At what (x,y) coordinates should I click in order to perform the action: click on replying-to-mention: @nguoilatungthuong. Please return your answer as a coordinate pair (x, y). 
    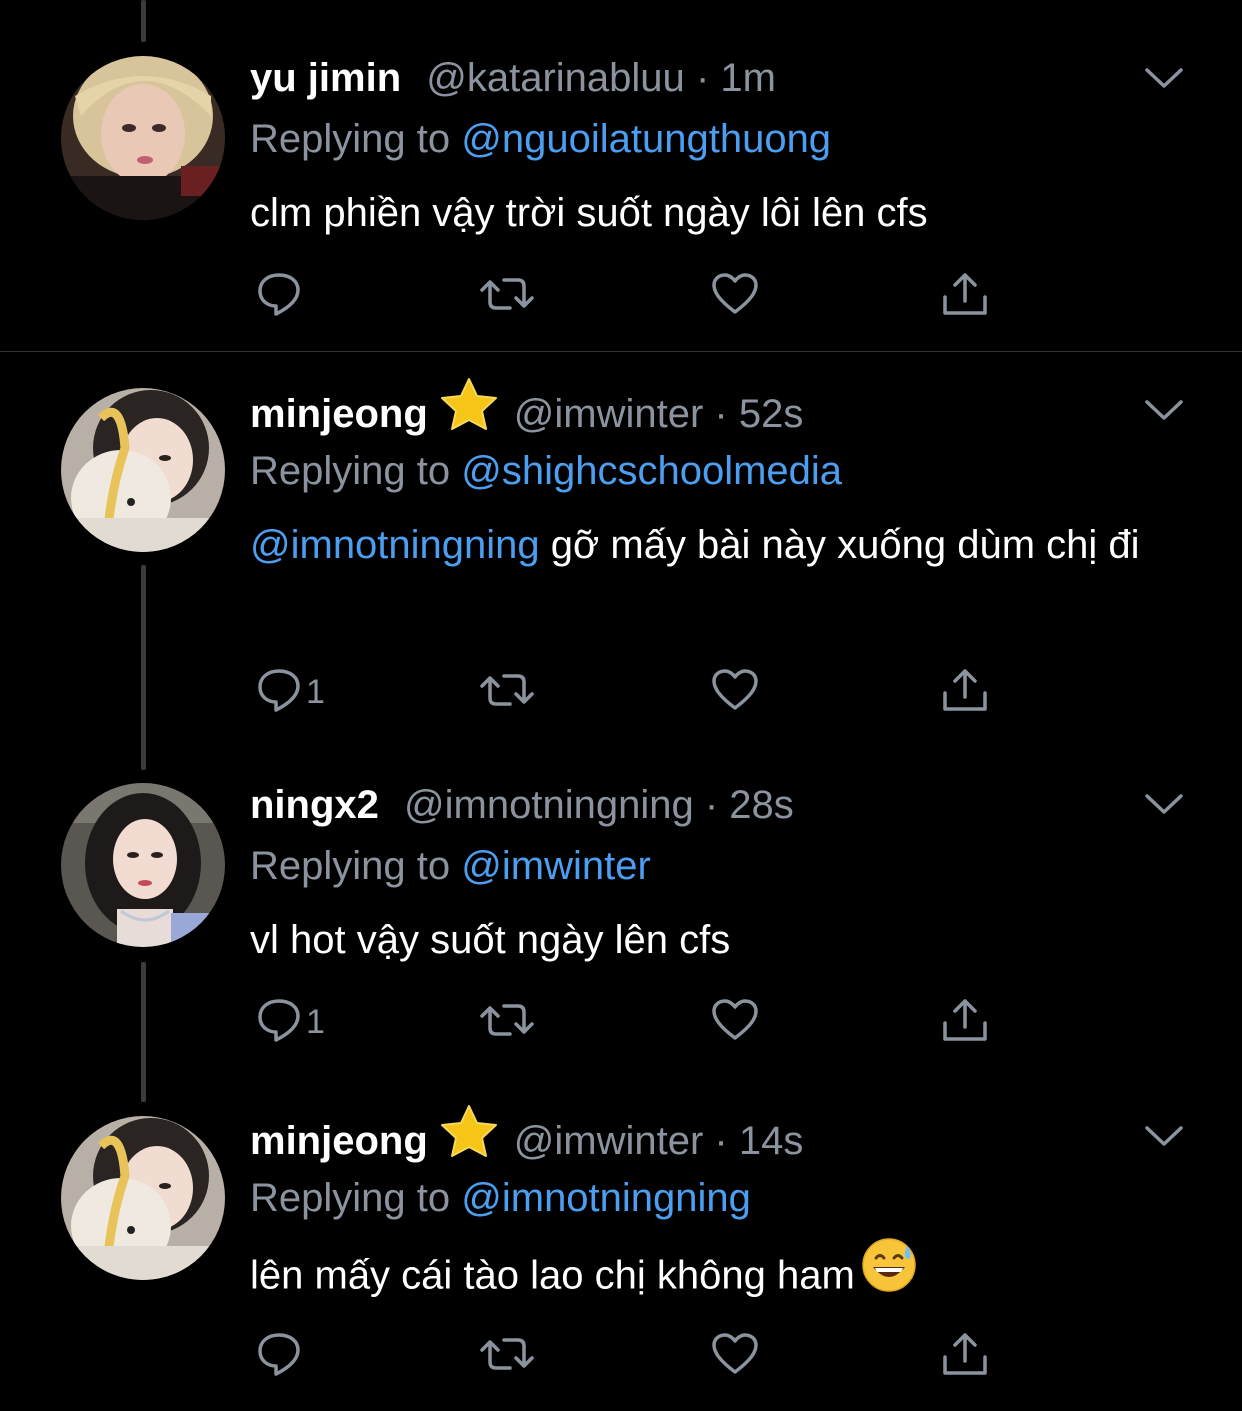
    Looking at the image, I should click on (646, 139).